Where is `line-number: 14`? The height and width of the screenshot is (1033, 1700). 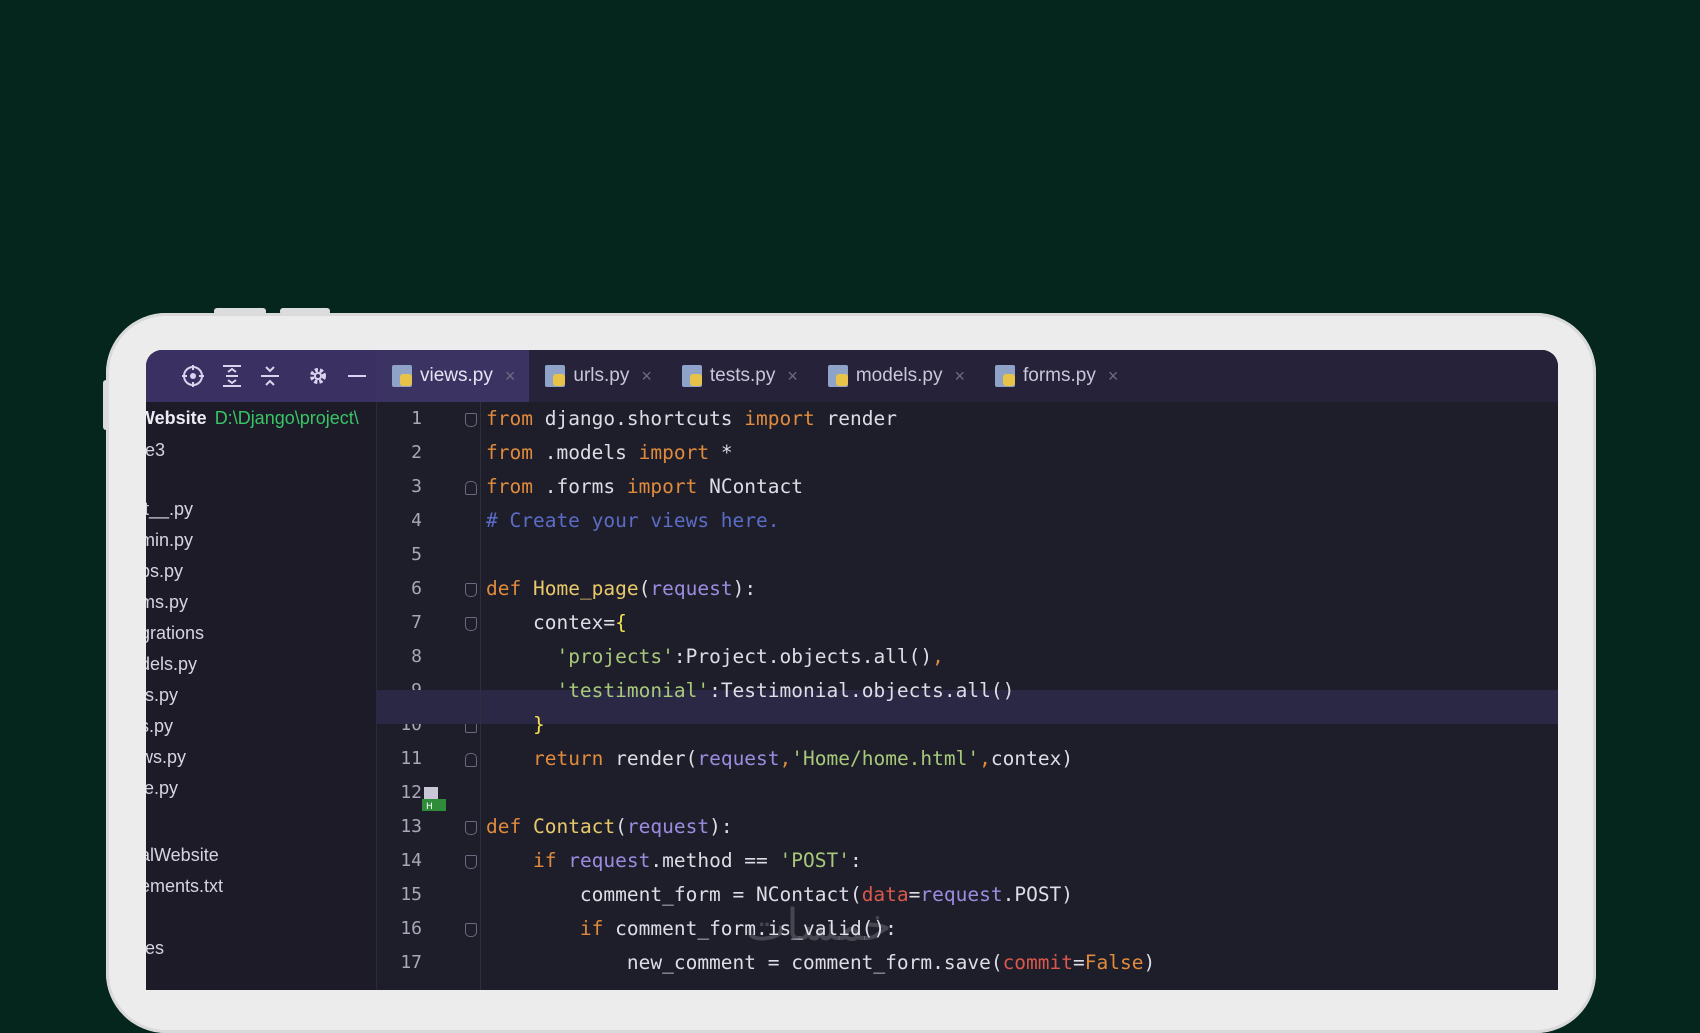
line-number: 14 is located at coordinates (411, 860).